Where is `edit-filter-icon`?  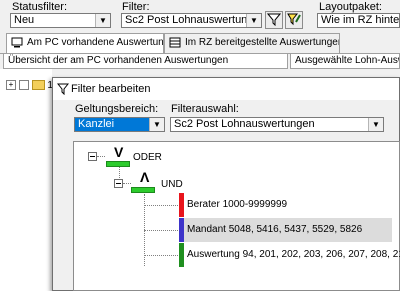
edit-filter-icon is located at coordinates (294, 19).